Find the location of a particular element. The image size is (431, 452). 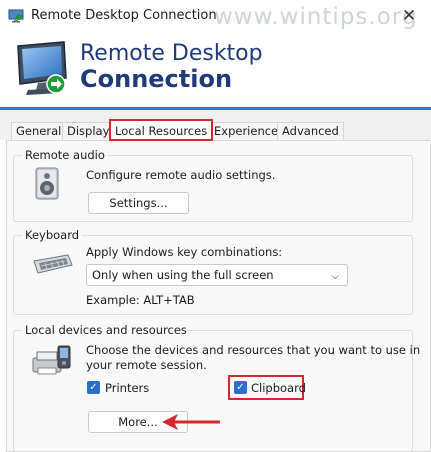

chevron-down-icon: ⌵ is located at coordinates (335, 276).